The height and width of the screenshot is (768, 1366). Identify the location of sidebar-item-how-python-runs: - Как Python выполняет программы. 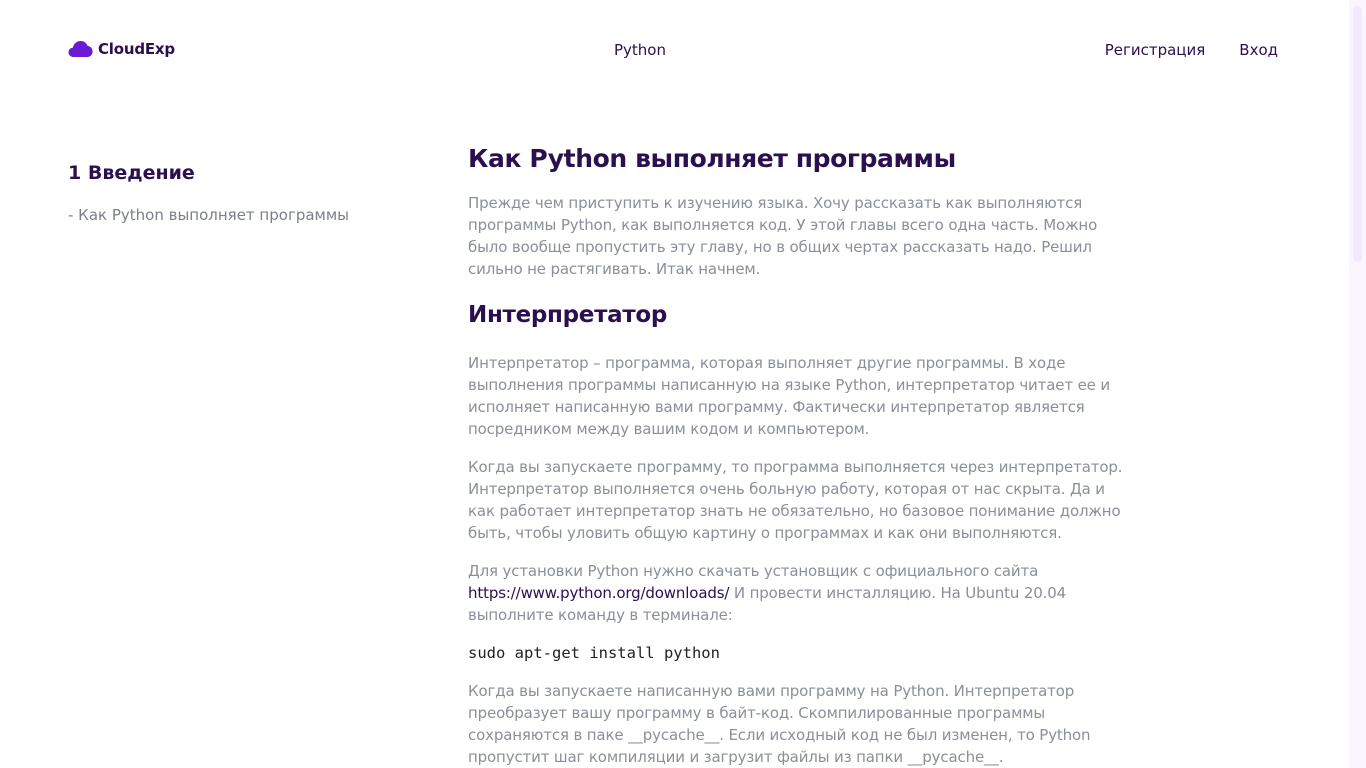
(238, 215).